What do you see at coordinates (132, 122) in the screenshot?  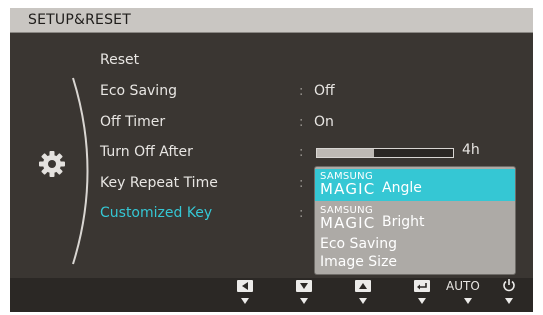 I see `menu-item-off-timer: Off Timer` at bounding box center [132, 122].